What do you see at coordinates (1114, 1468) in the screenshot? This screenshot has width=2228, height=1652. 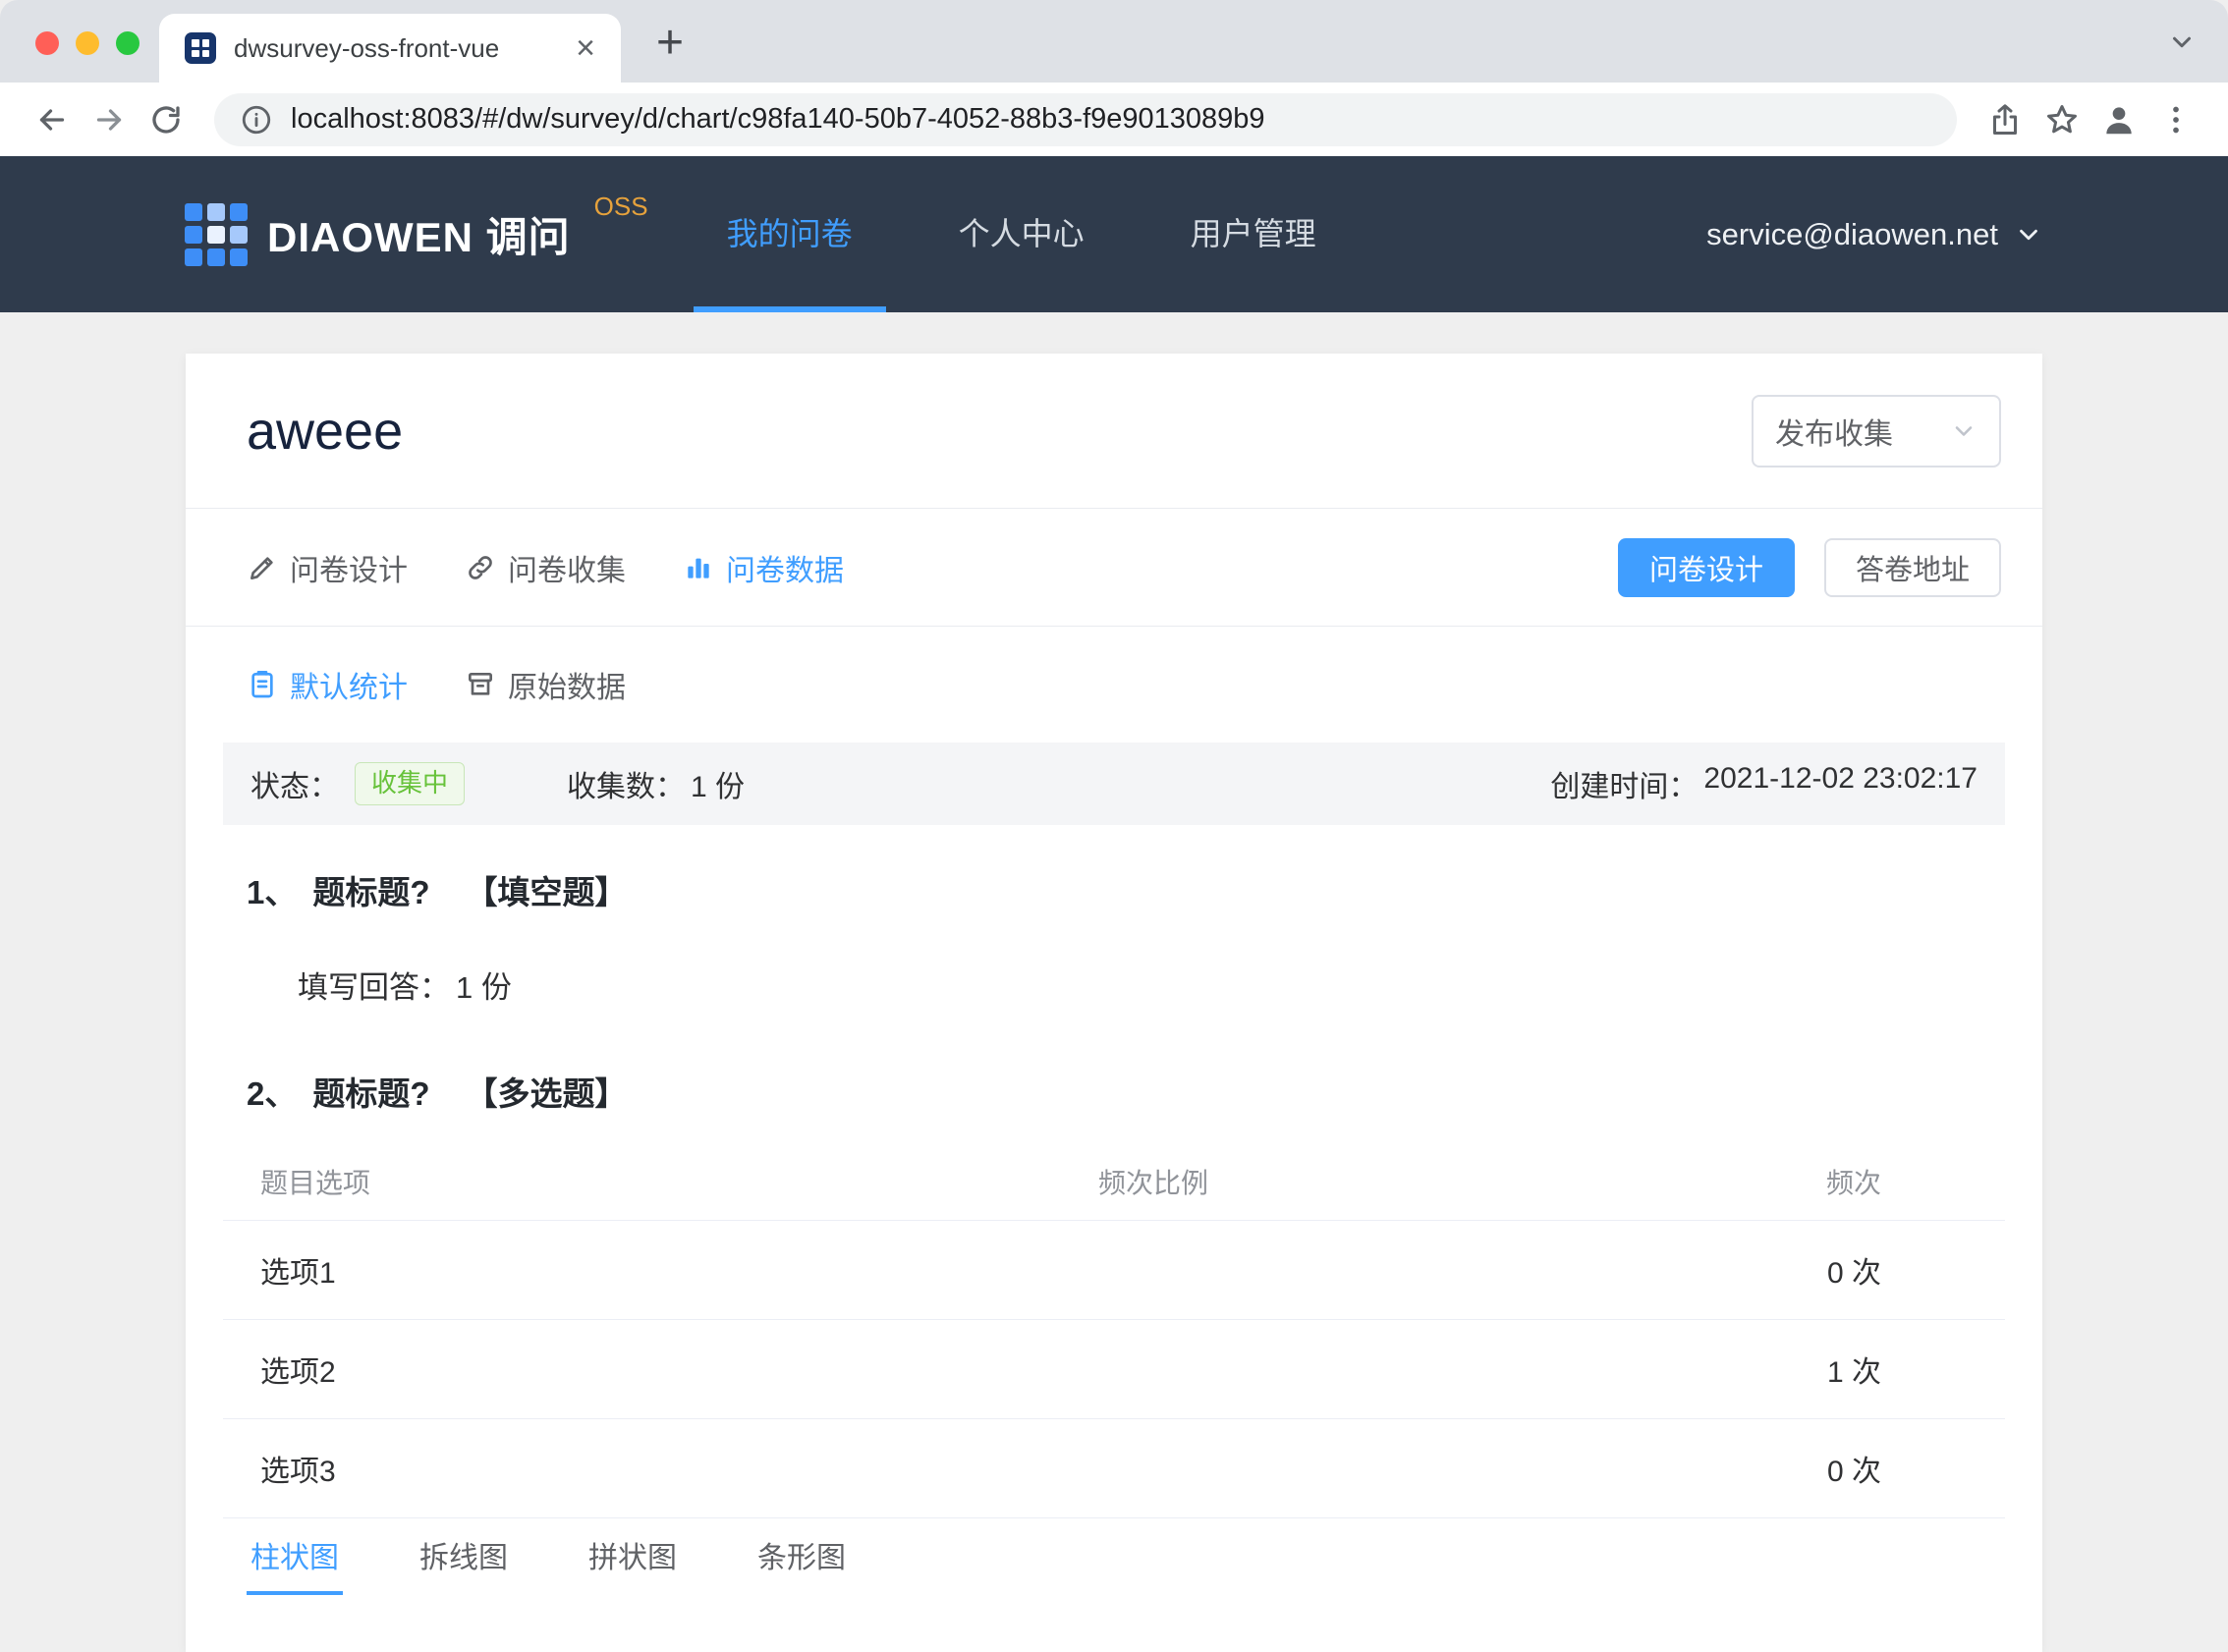 I see `table-row: 选项3 0.00% 0 次` at bounding box center [1114, 1468].